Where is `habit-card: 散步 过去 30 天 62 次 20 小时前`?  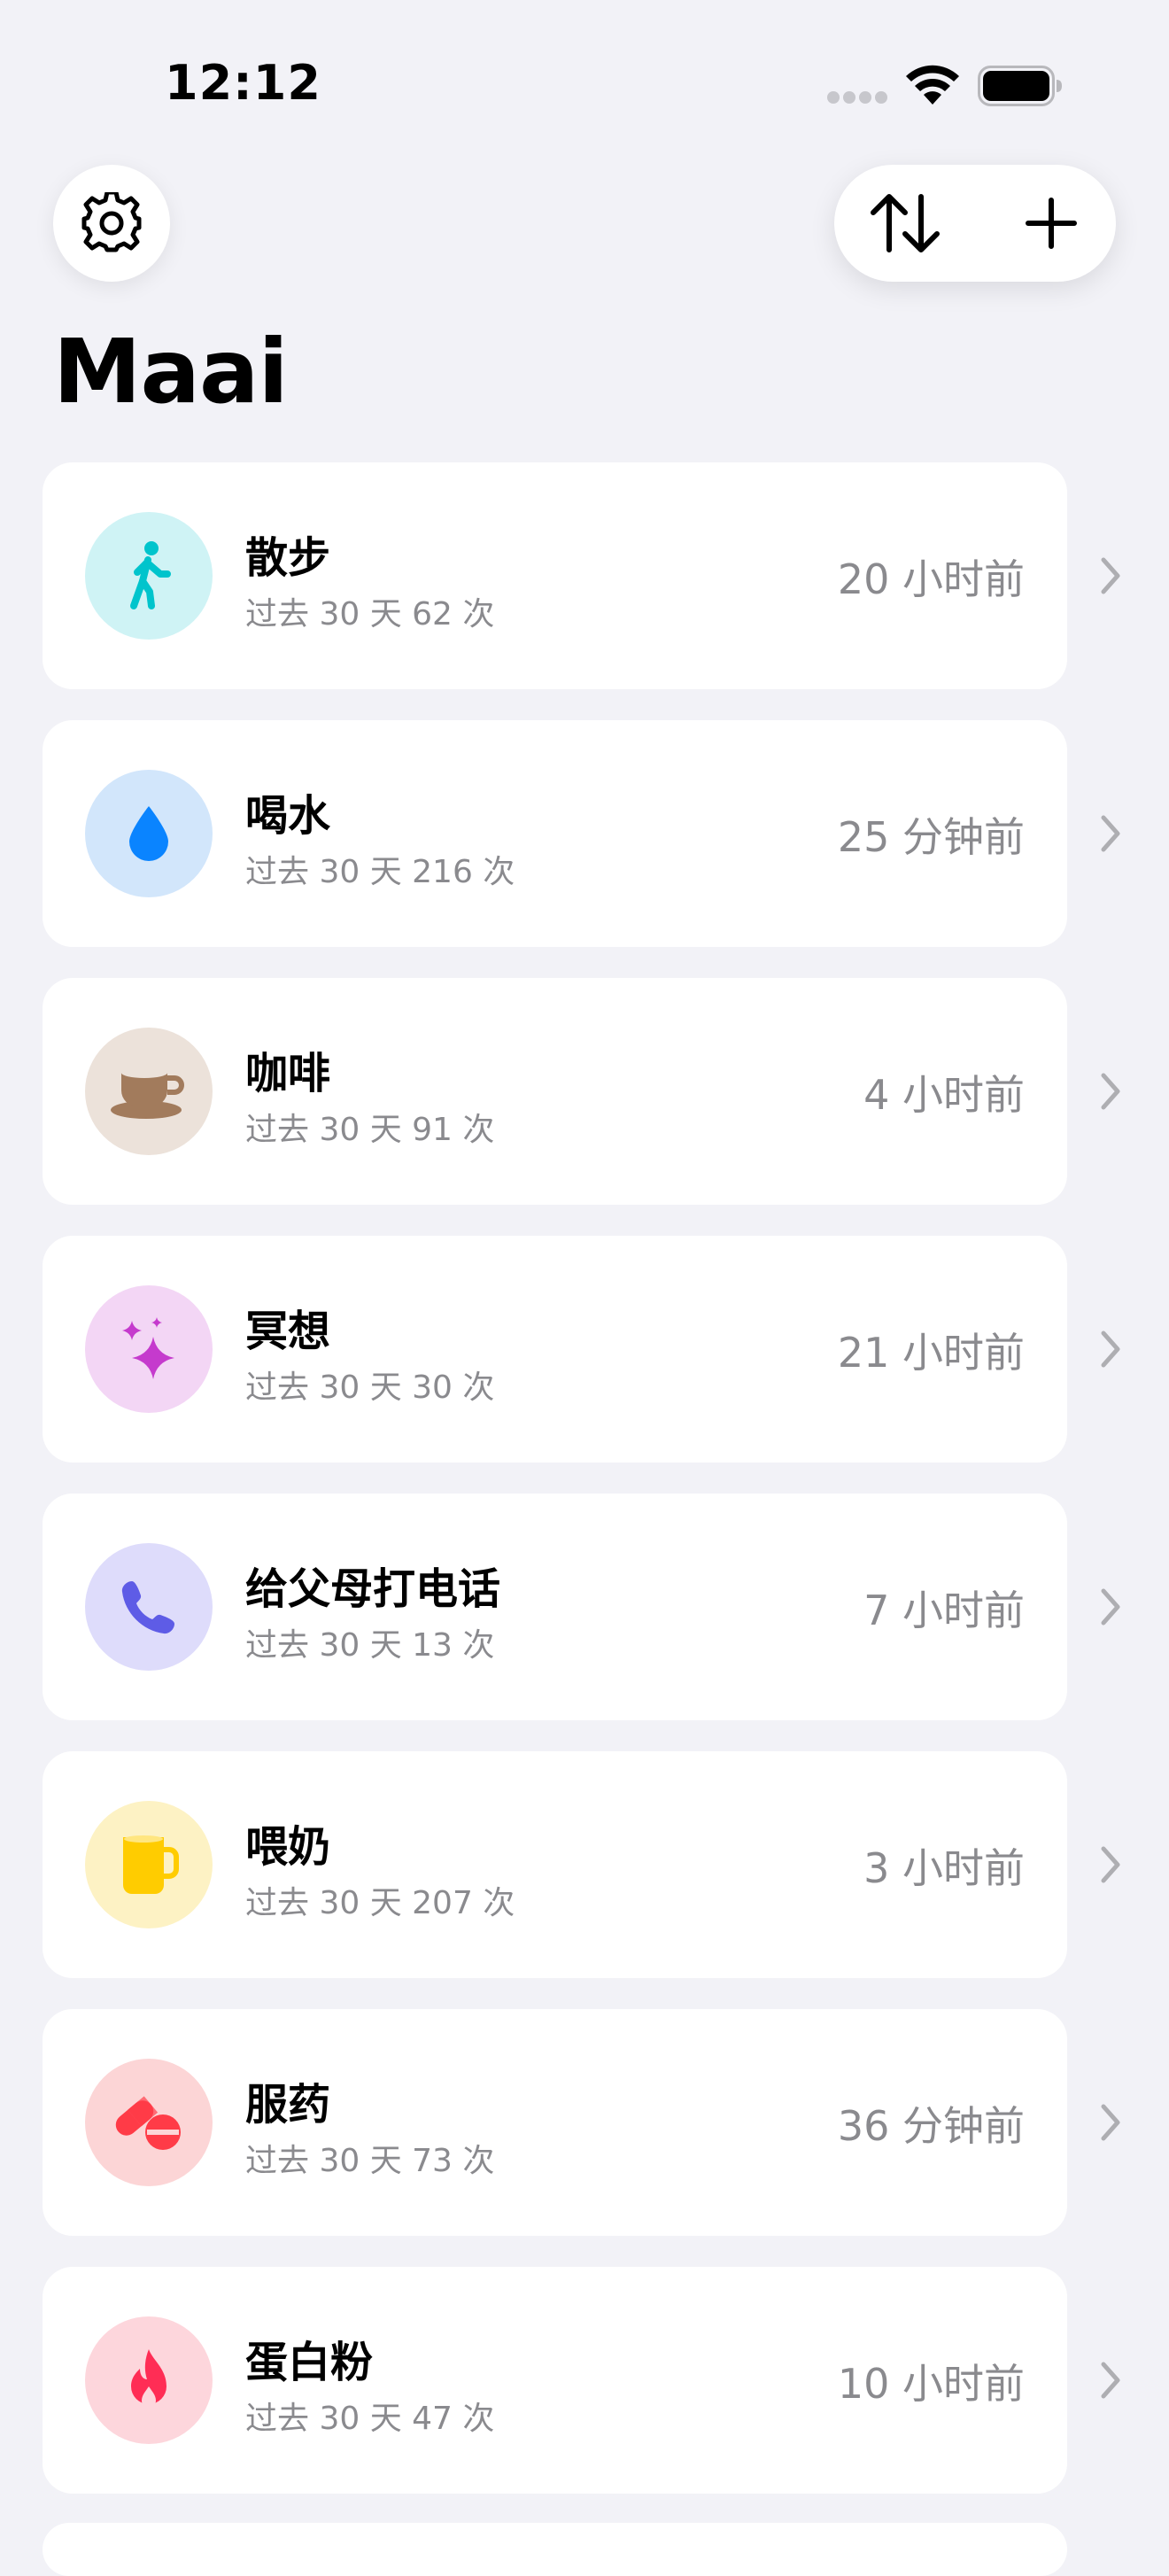 habit-card: 散步 过去 30 天 62 次 20 小时前 is located at coordinates (555, 575).